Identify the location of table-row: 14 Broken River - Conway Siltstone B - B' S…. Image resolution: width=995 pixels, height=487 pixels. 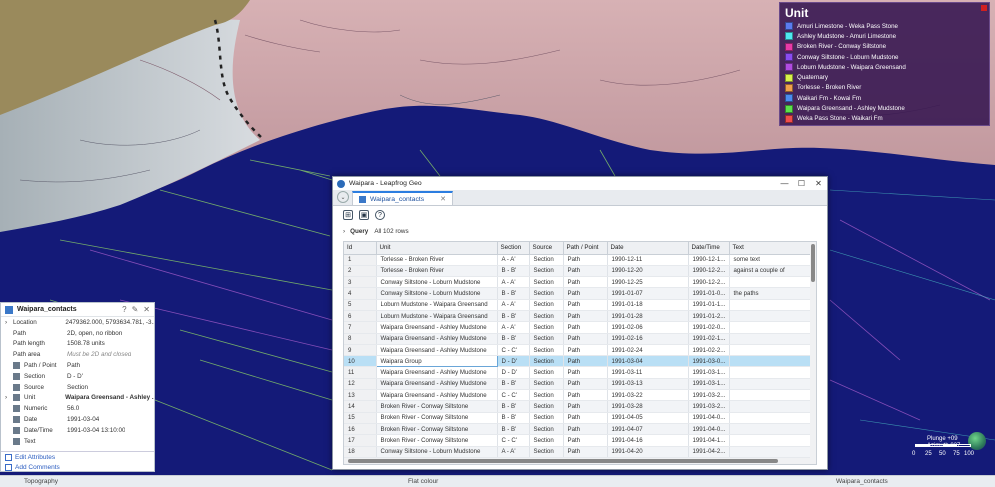
(578, 406).